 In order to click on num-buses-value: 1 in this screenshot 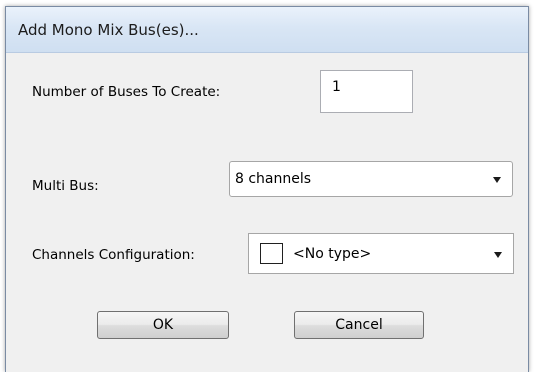, I will do `click(336, 87)`.